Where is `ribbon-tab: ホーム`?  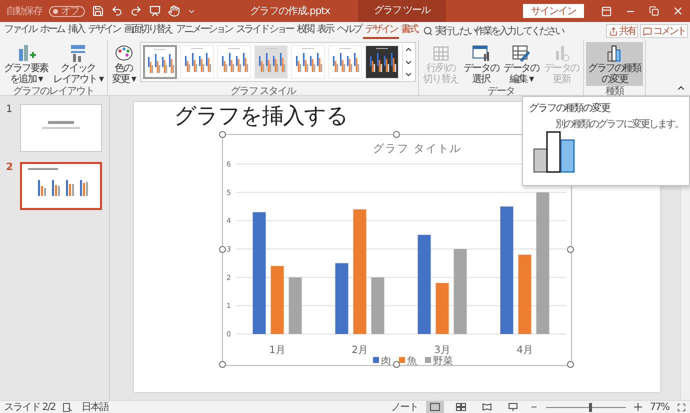
ribbon-tab: ホーム is located at coordinates (52, 31).